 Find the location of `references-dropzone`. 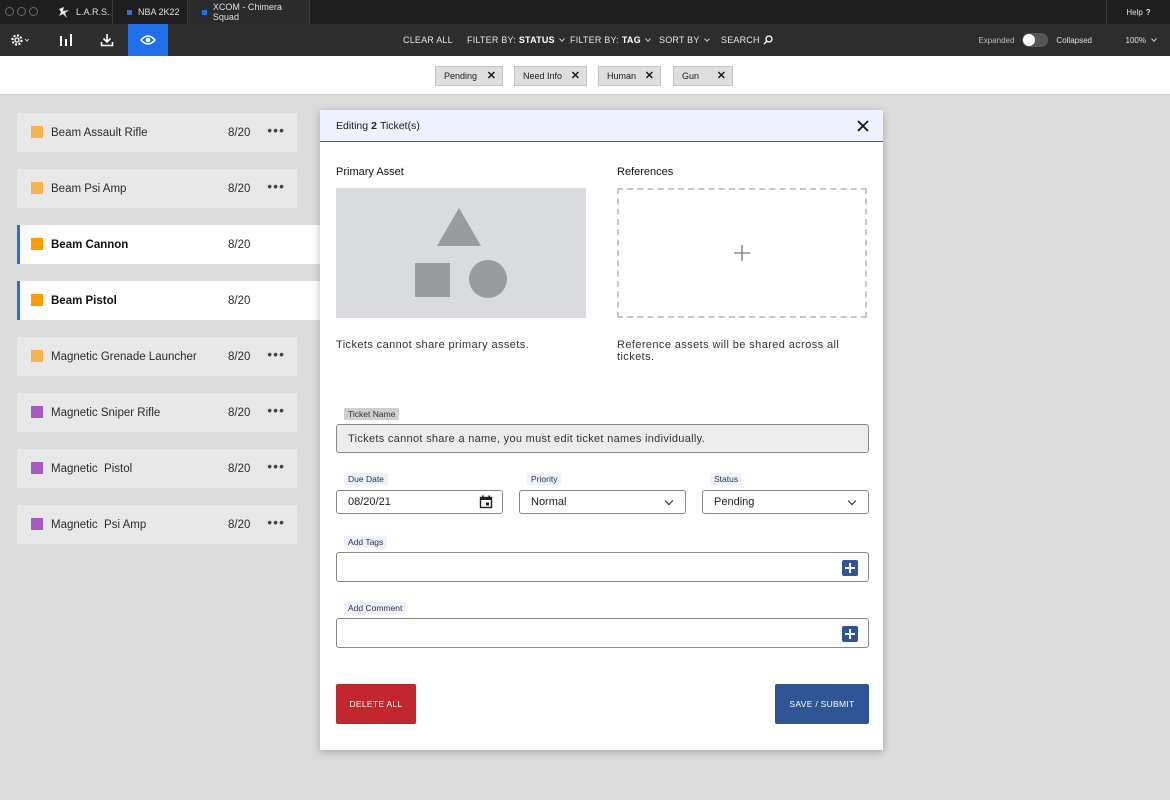

references-dropzone is located at coordinates (742, 253).